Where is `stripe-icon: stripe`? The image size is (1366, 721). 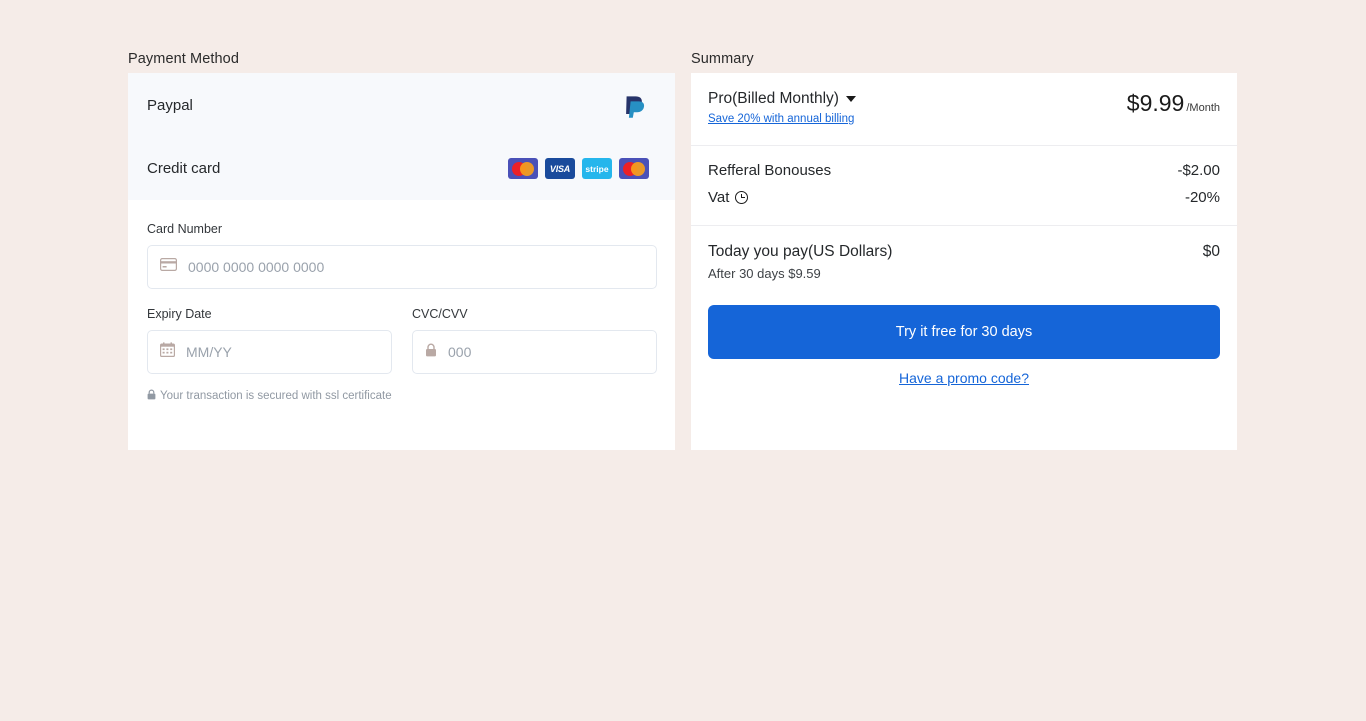
stripe-icon: stripe is located at coordinates (597, 168).